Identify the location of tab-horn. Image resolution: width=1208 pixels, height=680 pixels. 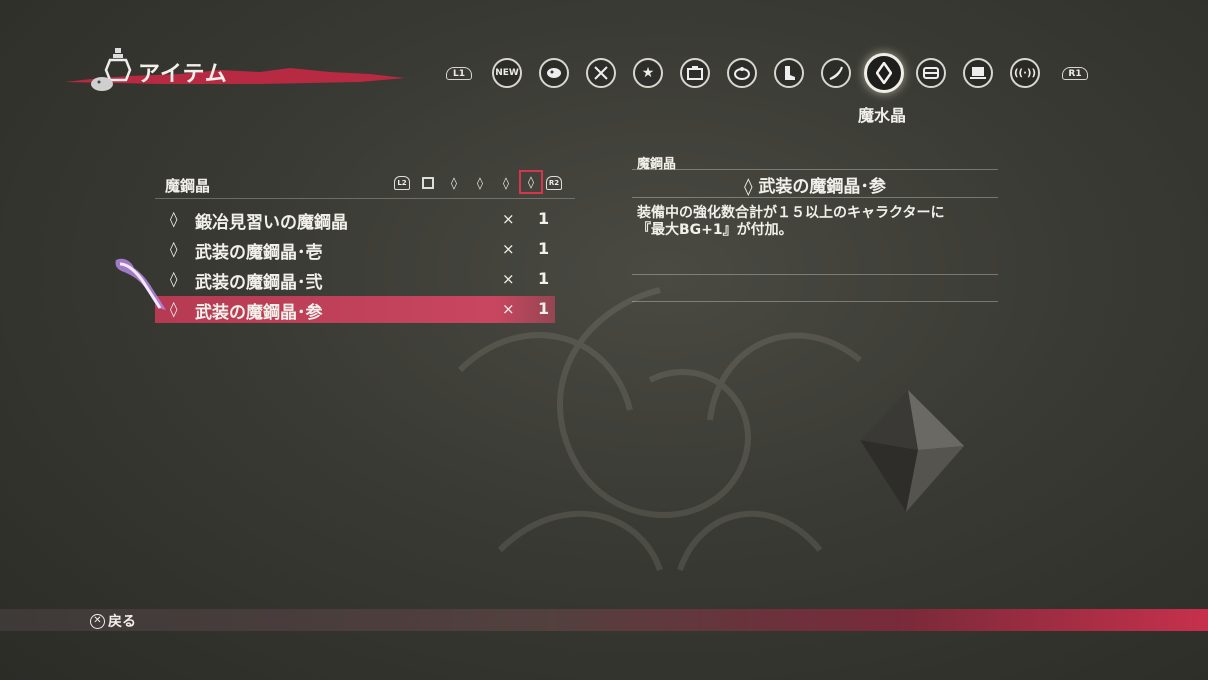
(836, 73).